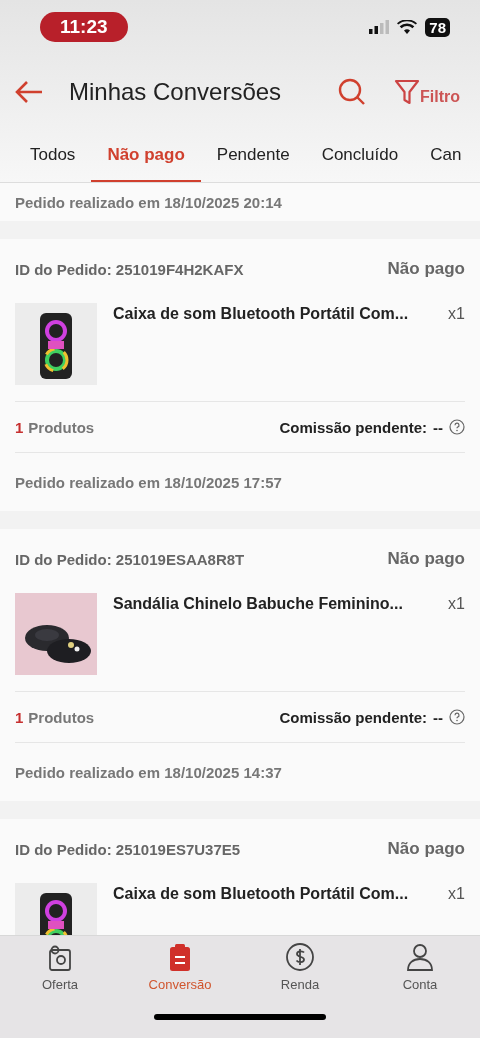  I want to click on wifi-icon, so click(407, 27).